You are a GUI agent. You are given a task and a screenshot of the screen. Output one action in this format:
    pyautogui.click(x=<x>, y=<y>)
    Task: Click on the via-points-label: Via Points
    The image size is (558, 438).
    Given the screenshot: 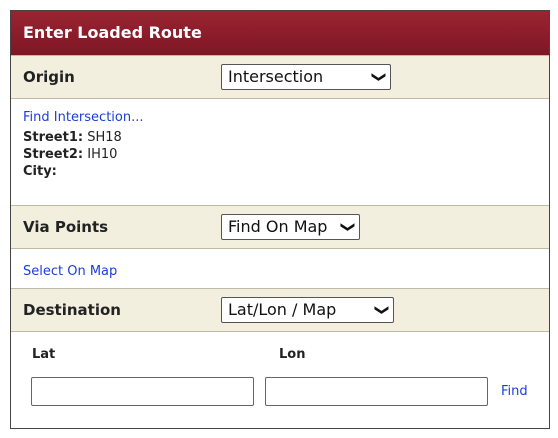 What is the action you would take?
    pyautogui.click(x=66, y=227)
    